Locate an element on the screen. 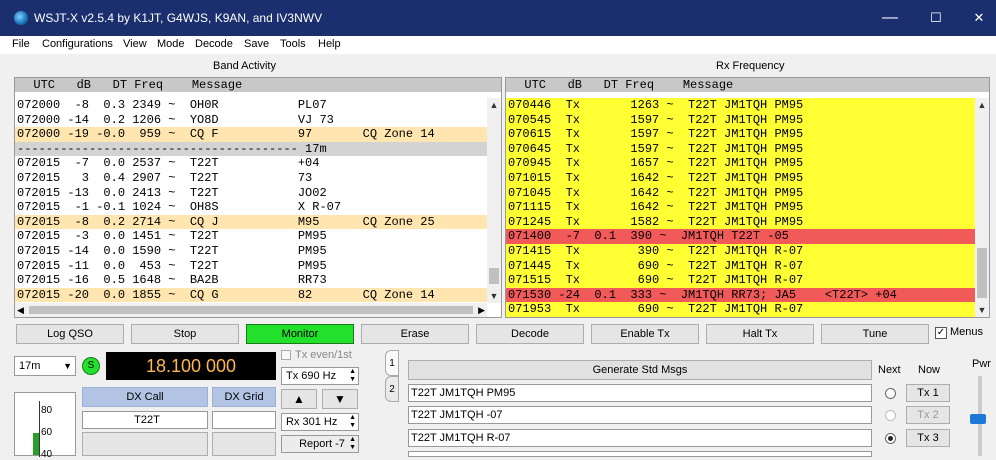 This screenshot has width=996, height=460. log-qso-button: Log QSO is located at coordinates (70, 334).